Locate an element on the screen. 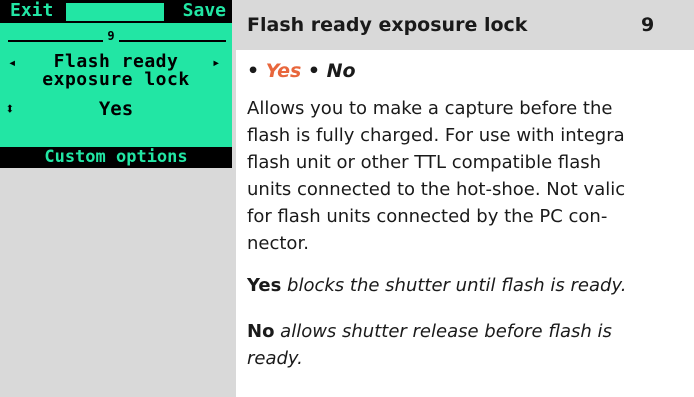 This screenshot has height=397, width=694. option-list: • Yes • No is located at coordinates (301, 71).